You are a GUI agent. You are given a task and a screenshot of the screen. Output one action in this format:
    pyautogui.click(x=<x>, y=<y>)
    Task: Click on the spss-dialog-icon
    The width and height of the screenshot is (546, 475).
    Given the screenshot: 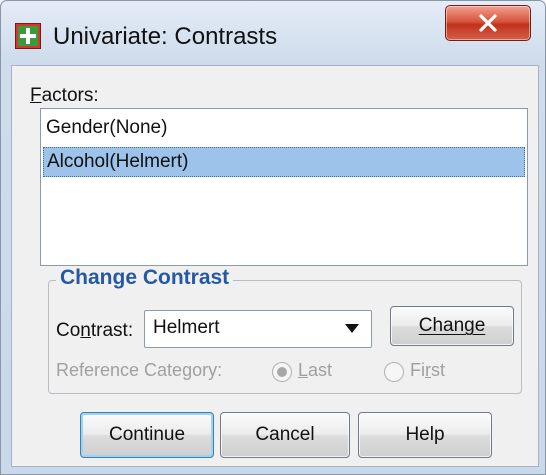 What is the action you would take?
    pyautogui.click(x=28, y=36)
    